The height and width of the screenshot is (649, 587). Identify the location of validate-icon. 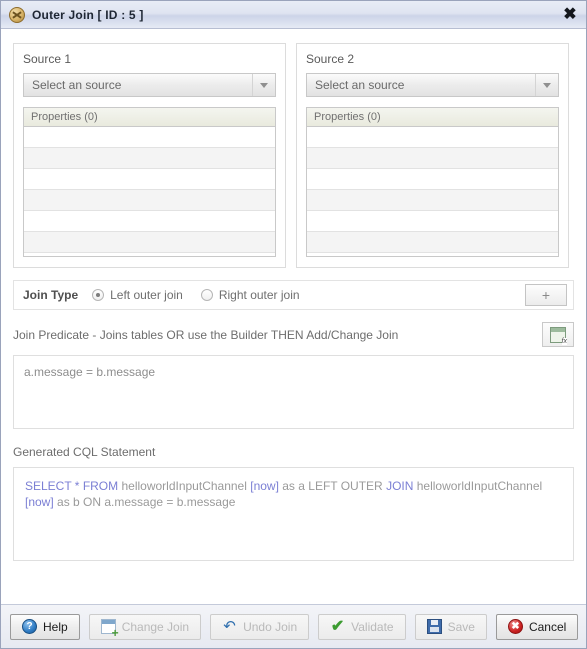
(337, 626).